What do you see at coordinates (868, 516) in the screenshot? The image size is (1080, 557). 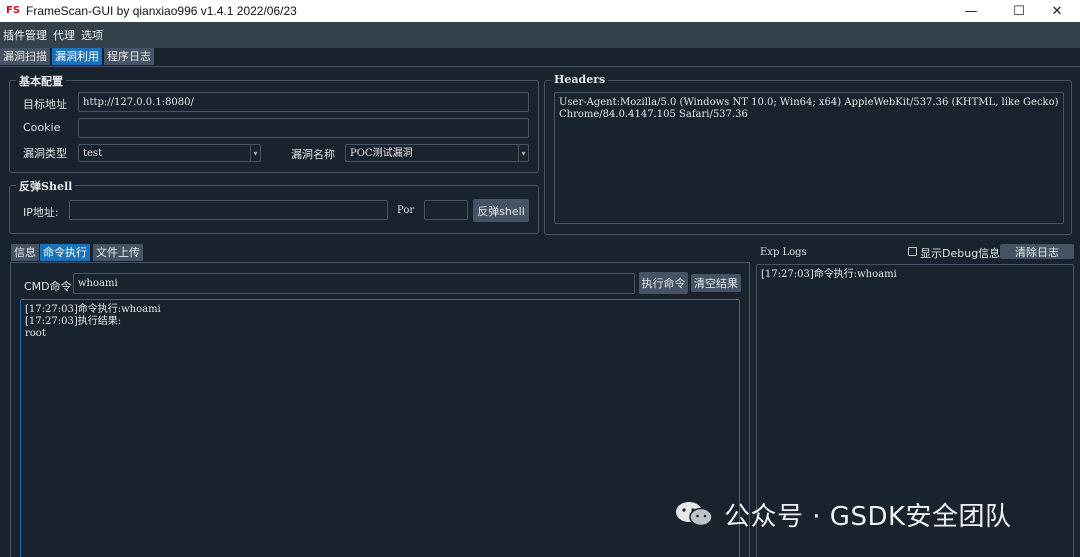 I see `watermark-text: 公众号 · GSDK安全团队` at bounding box center [868, 516].